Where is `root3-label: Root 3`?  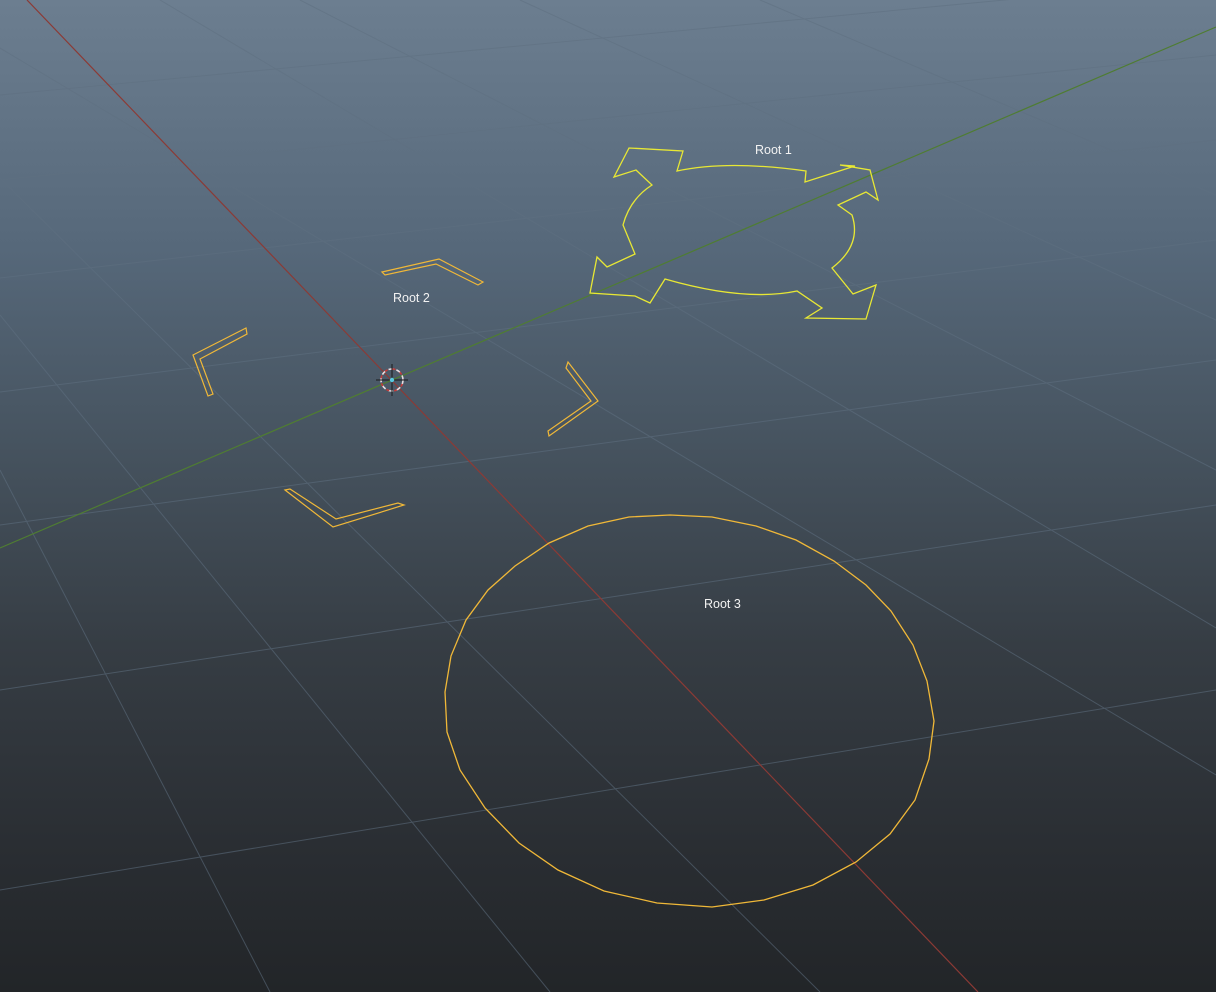
root3-label: Root 3 is located at coordinates (722, 604).